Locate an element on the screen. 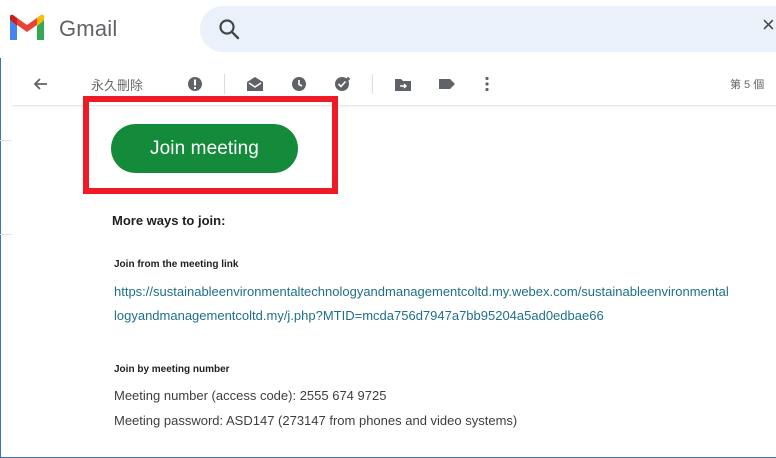  more-options-button is located at coordinates (487, 84).